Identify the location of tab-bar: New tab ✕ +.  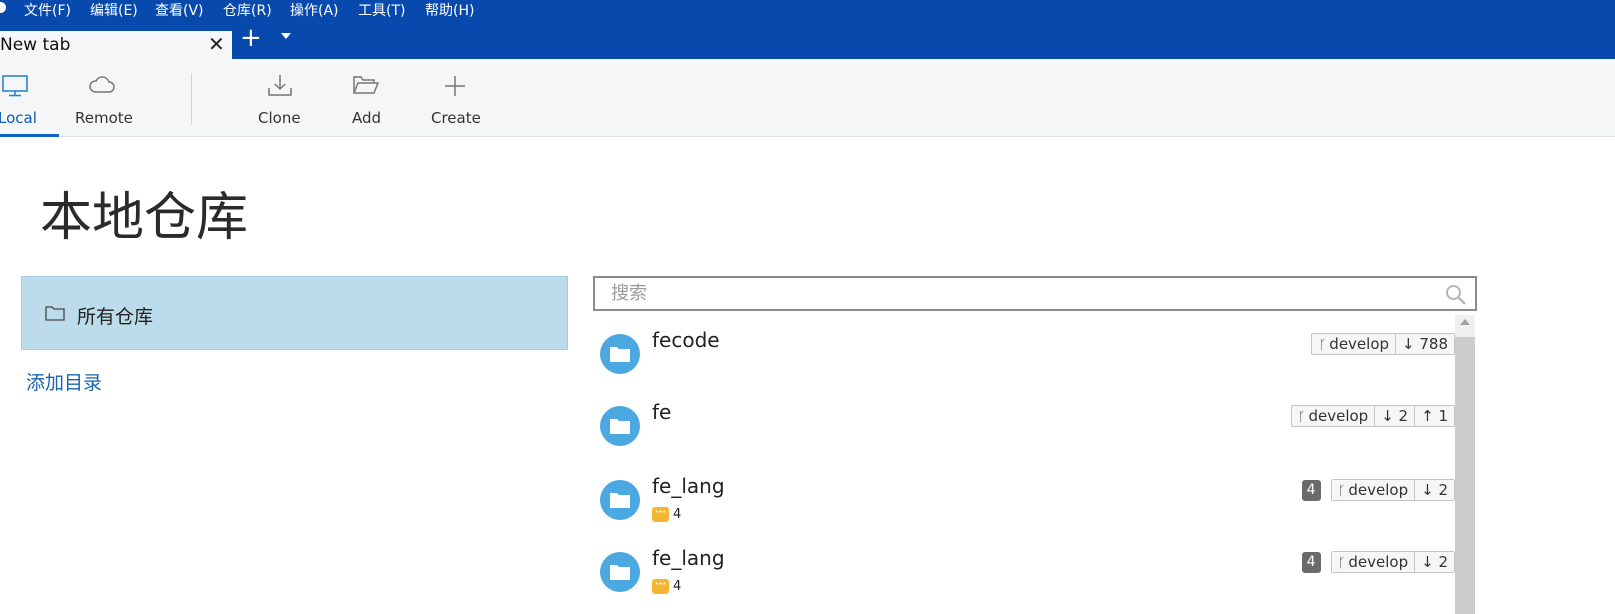
(807, 40).